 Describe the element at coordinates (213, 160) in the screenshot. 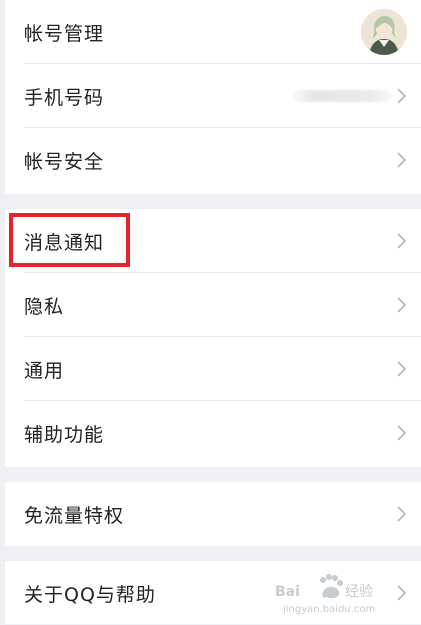

I see `account-security-row: 帐号安全` at that location.